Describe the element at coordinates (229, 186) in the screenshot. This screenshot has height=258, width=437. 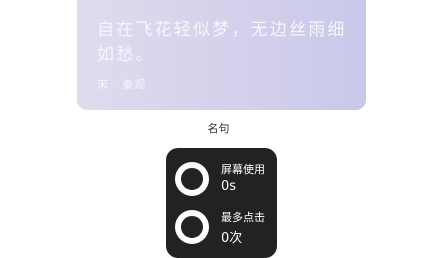
I see `screen-time-value: 0s` at that location.